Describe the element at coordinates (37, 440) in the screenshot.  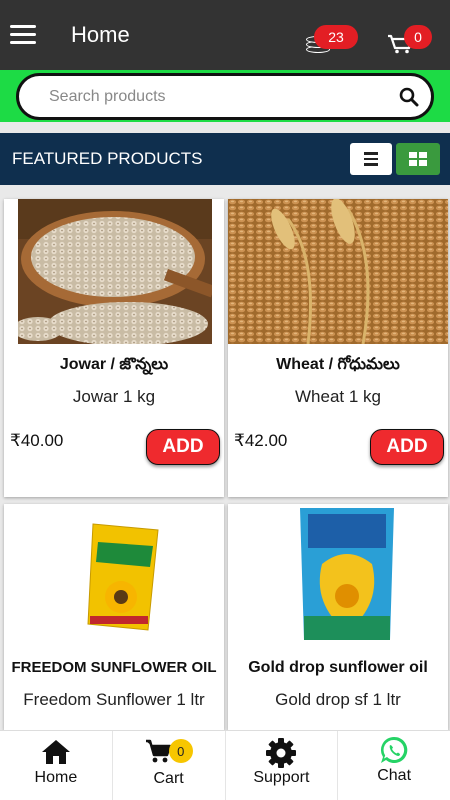
I see `product-price: ₹40.00` at that location.